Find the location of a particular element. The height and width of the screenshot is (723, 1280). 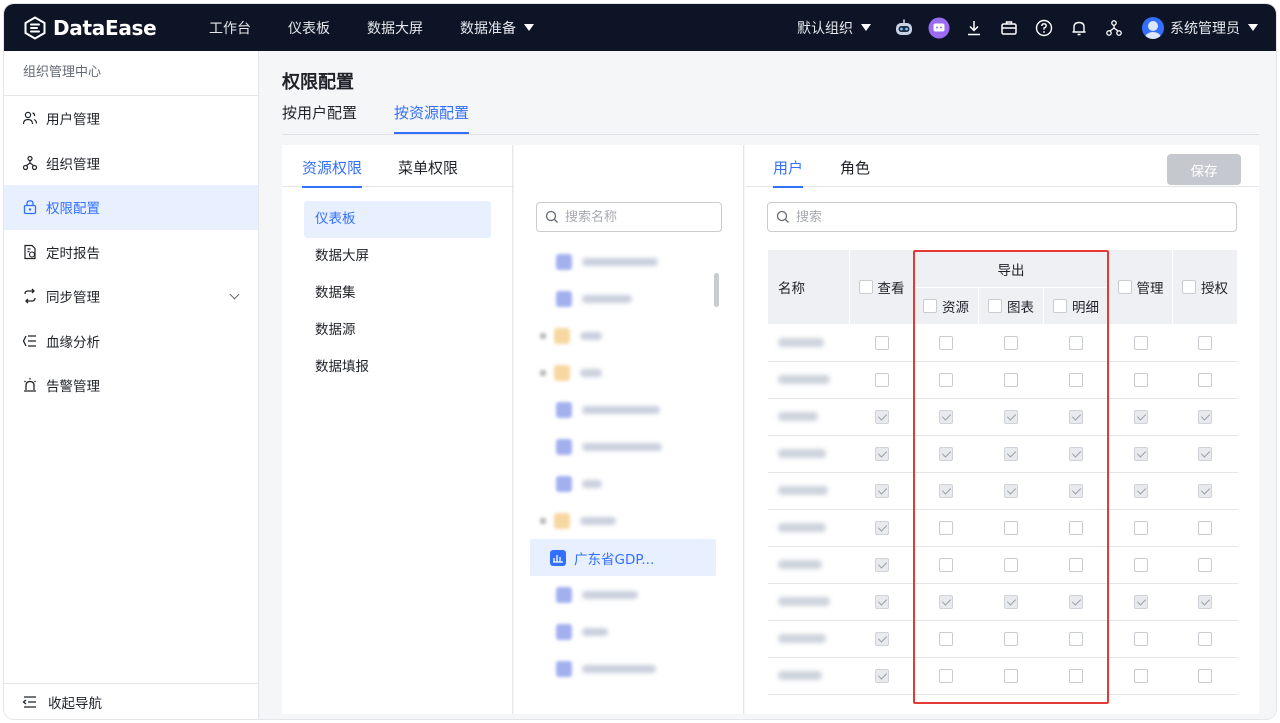

nav-data-screen: 数据大屏 is located at coordinates (395, 28).